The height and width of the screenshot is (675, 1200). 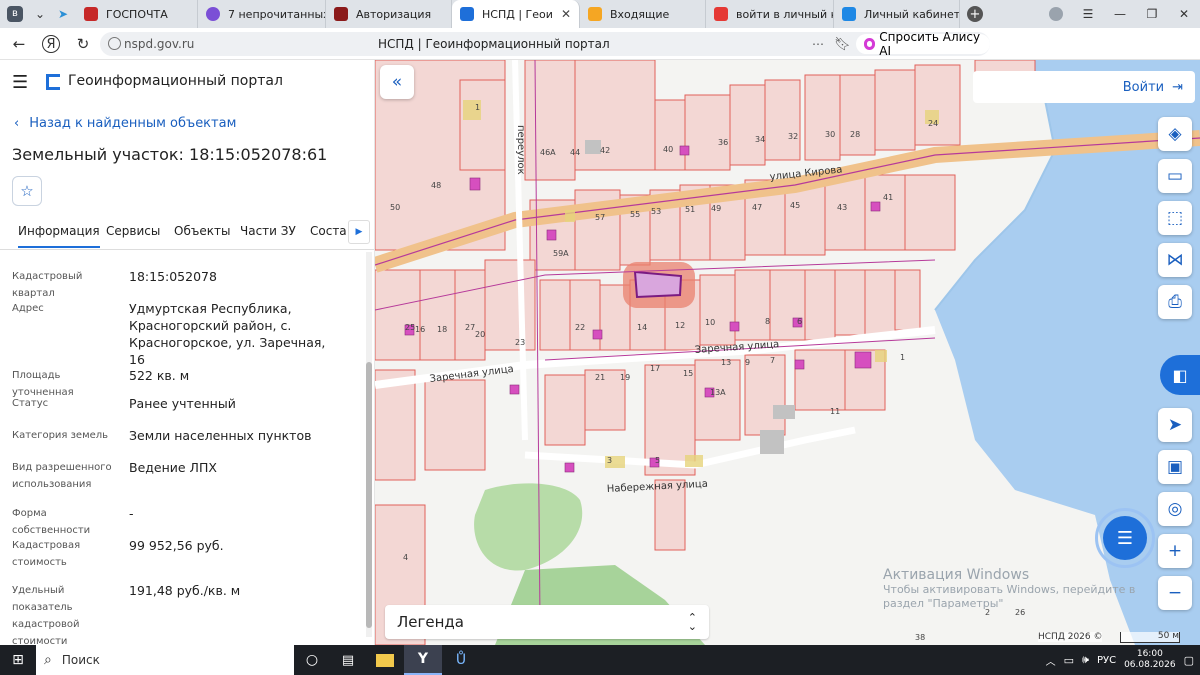 What do you see at coordinates (467, 14) in the screenshot?
I see `nspd-icon` at bounding box center [467, 14].